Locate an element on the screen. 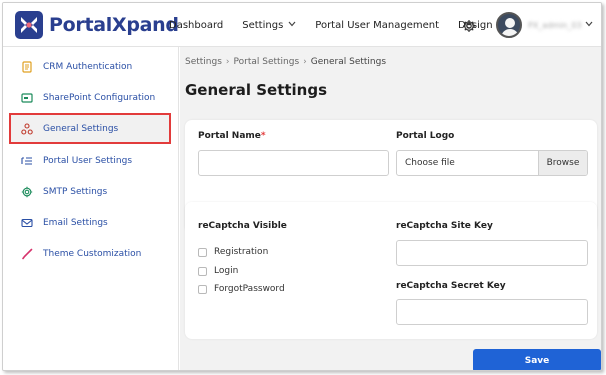  checkbox-login: Login is located at coordinates (218, 271).